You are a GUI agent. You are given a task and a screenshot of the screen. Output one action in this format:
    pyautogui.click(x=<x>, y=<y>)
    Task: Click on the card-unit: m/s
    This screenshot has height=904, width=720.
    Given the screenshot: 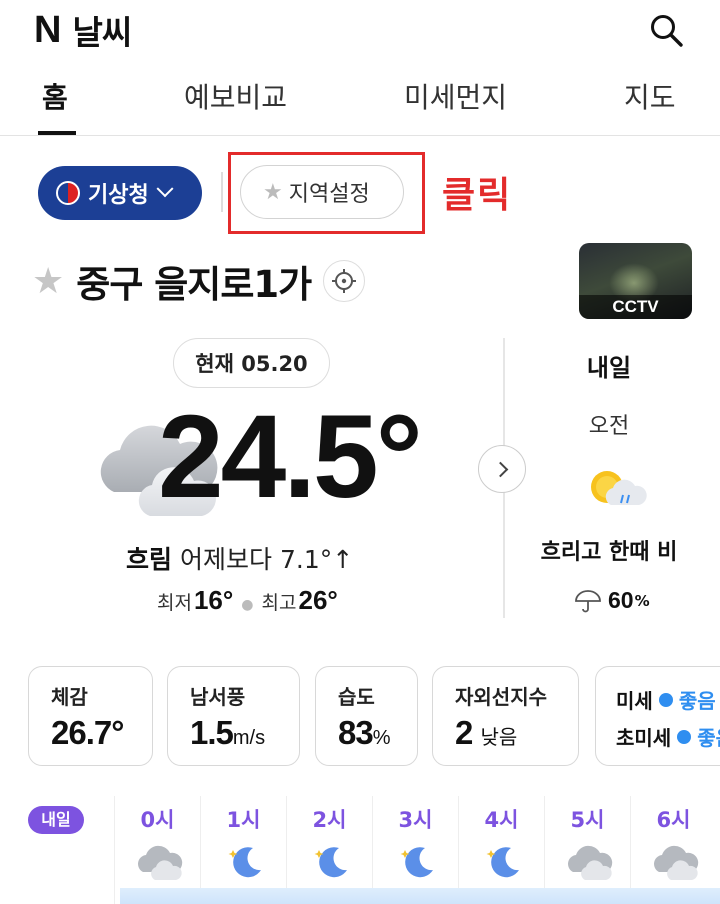 What is the action you would take?
    pyautogui.click(x=249, y=738)
    